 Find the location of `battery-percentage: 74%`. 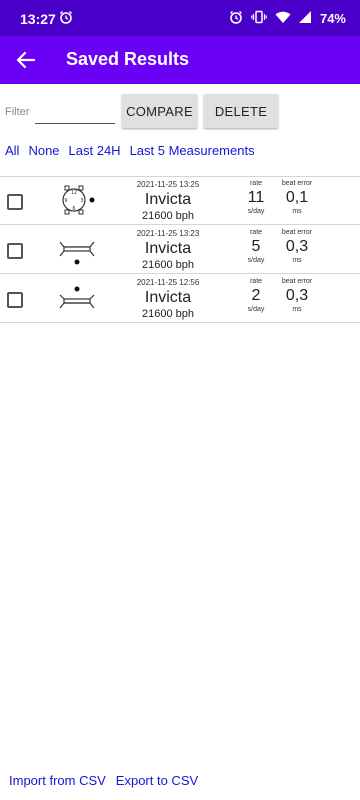

battery-percentage: 74% is located at coordinates (332, 18).